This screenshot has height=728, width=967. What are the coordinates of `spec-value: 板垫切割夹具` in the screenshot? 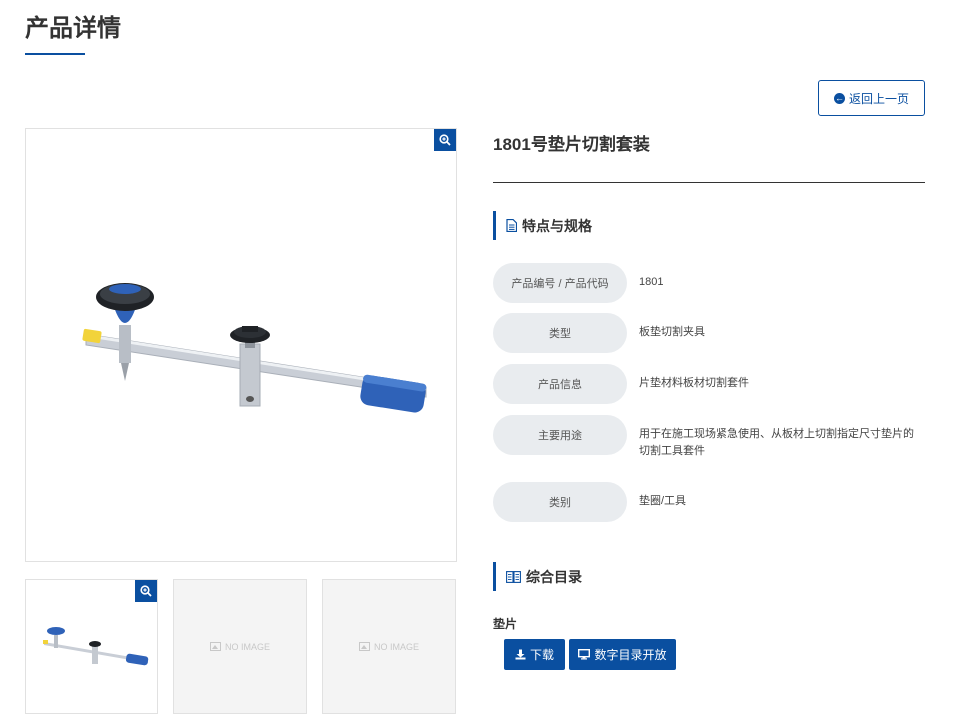 It's located at (672, 332).